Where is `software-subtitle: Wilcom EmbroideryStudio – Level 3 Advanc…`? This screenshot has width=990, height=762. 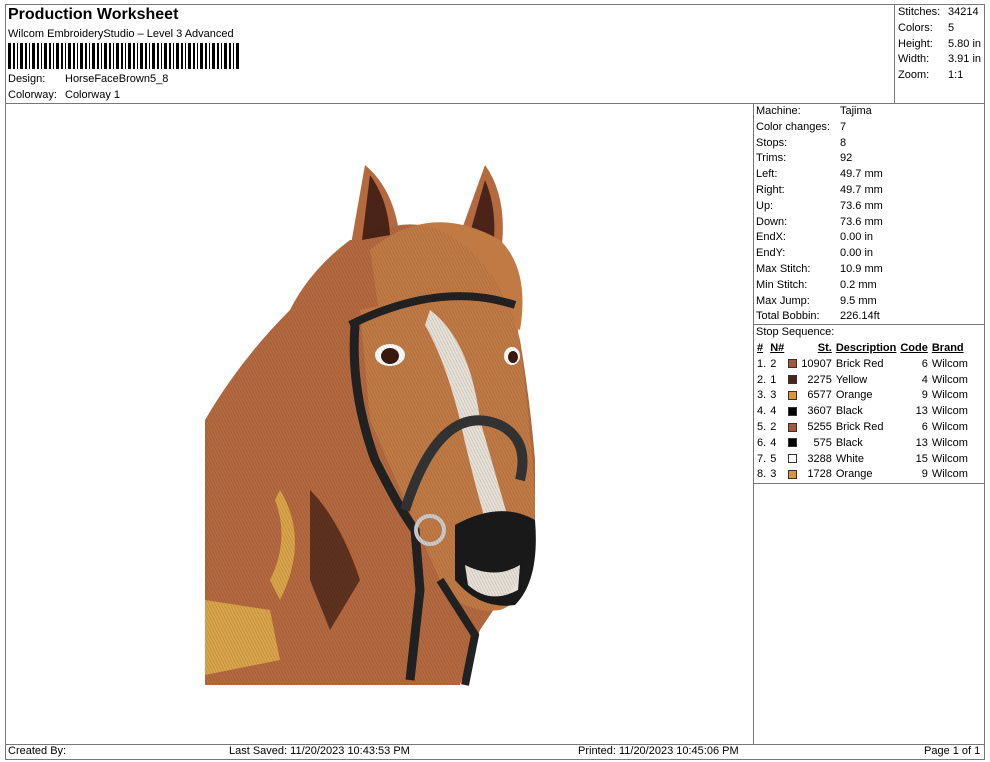 software-subtitle: Wilcom EmbroideryStudio – Level 3 Advanc… is located at coordinates (121, 34).